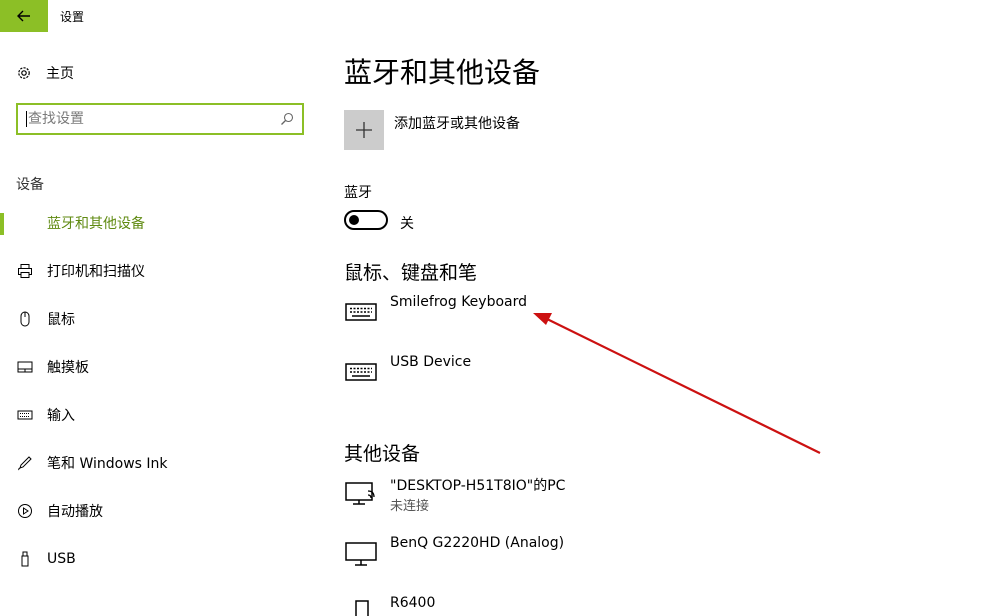 Image resolution: width=994 pixels, height=616 pixels. What do you see at coordinates (644, 379) in the screenshot?
I see `device-item: USB Device` at bounding box center [644, 379].